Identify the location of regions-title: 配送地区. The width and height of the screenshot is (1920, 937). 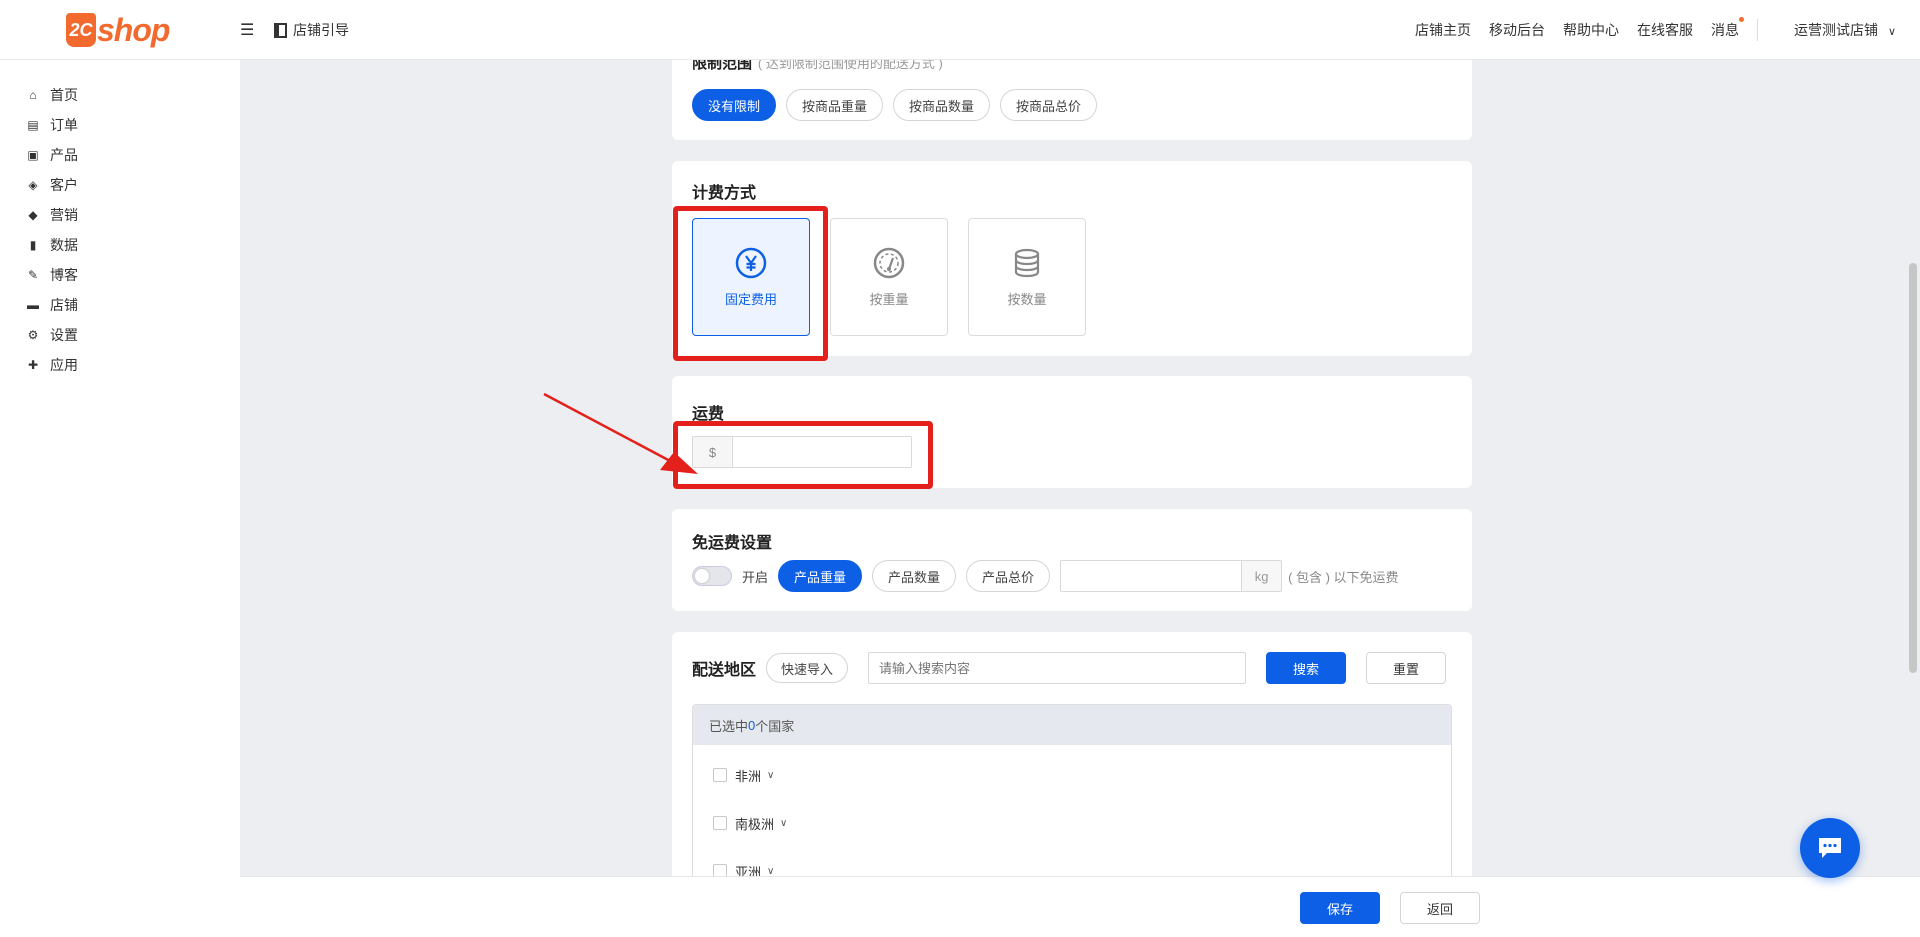
(724, 670).